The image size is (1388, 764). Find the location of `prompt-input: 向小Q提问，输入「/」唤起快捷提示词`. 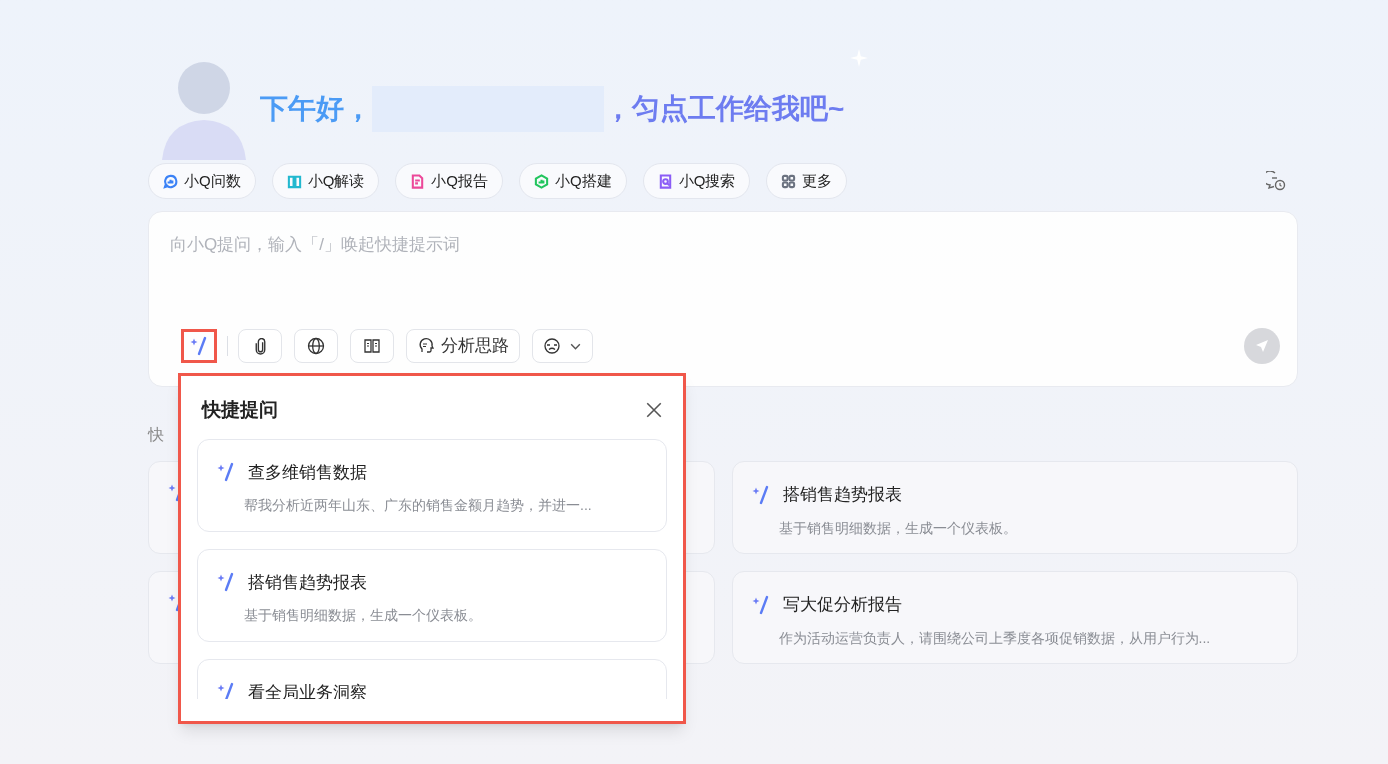

prompt-input: 向小Q提问，输入「/」唤起快捷提示词 is located at coordinates (723, 245).